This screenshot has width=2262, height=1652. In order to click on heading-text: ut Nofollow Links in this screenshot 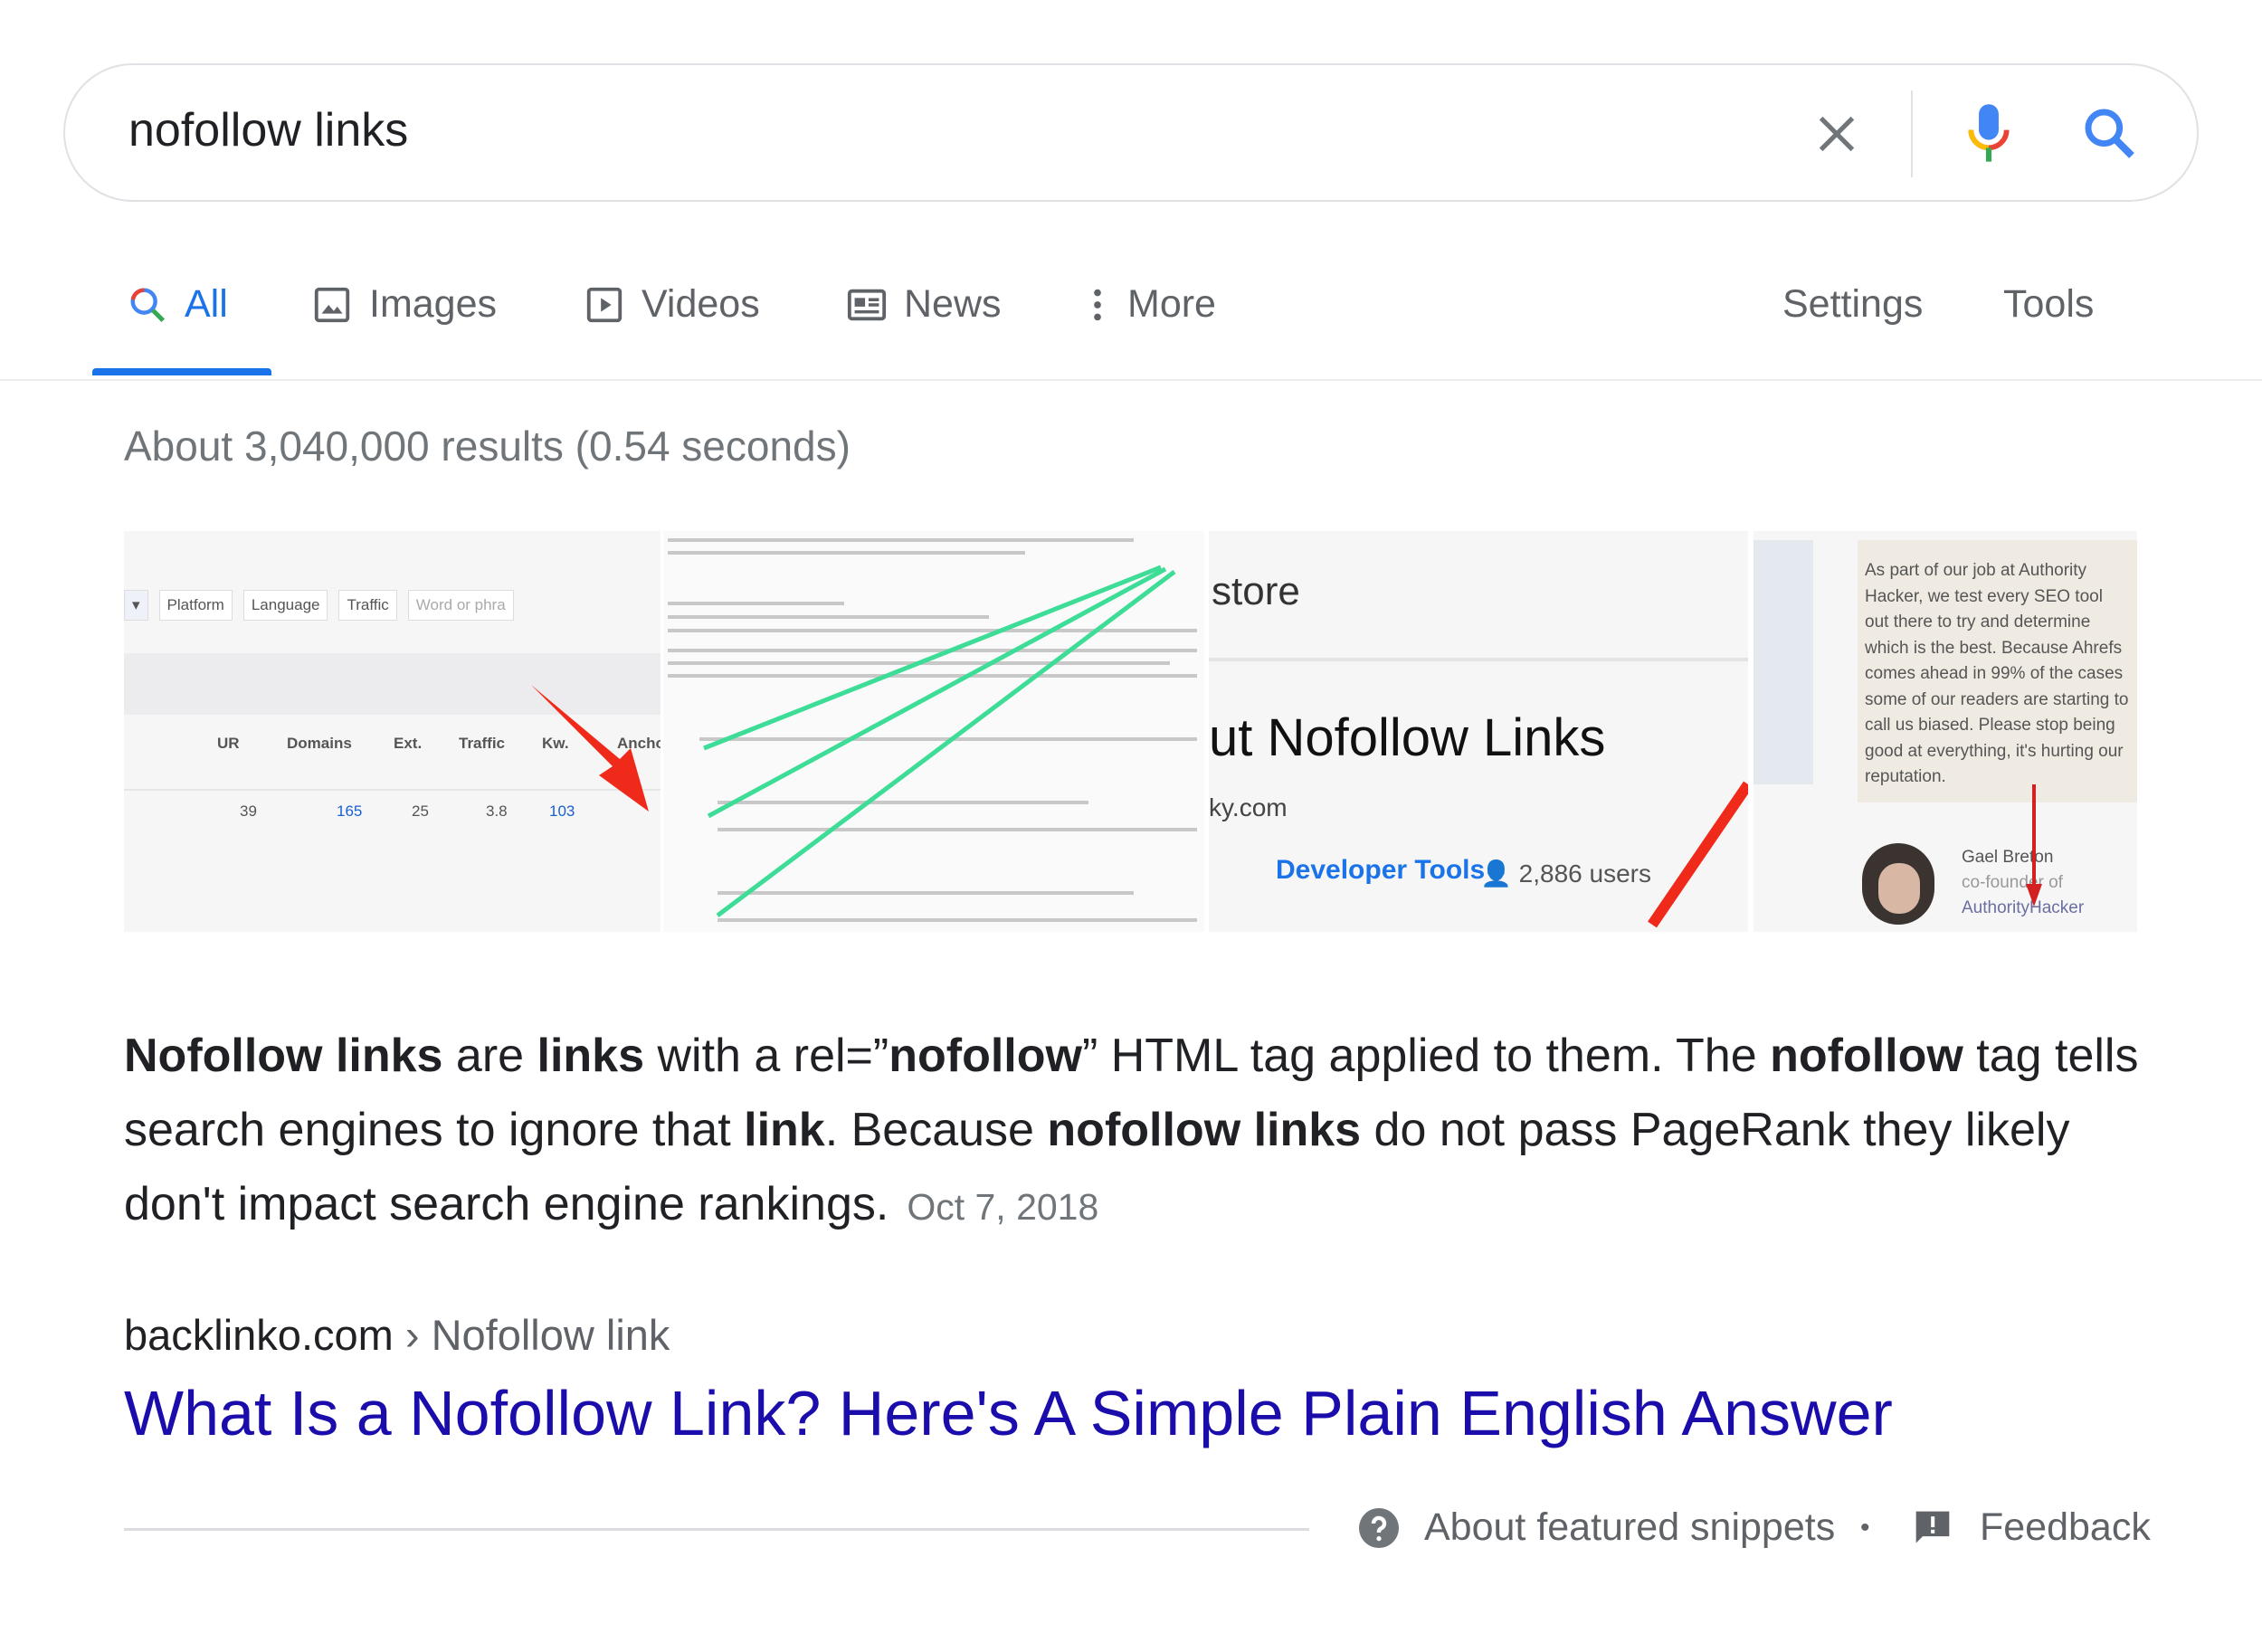, I will do `click(1408, 738)`.